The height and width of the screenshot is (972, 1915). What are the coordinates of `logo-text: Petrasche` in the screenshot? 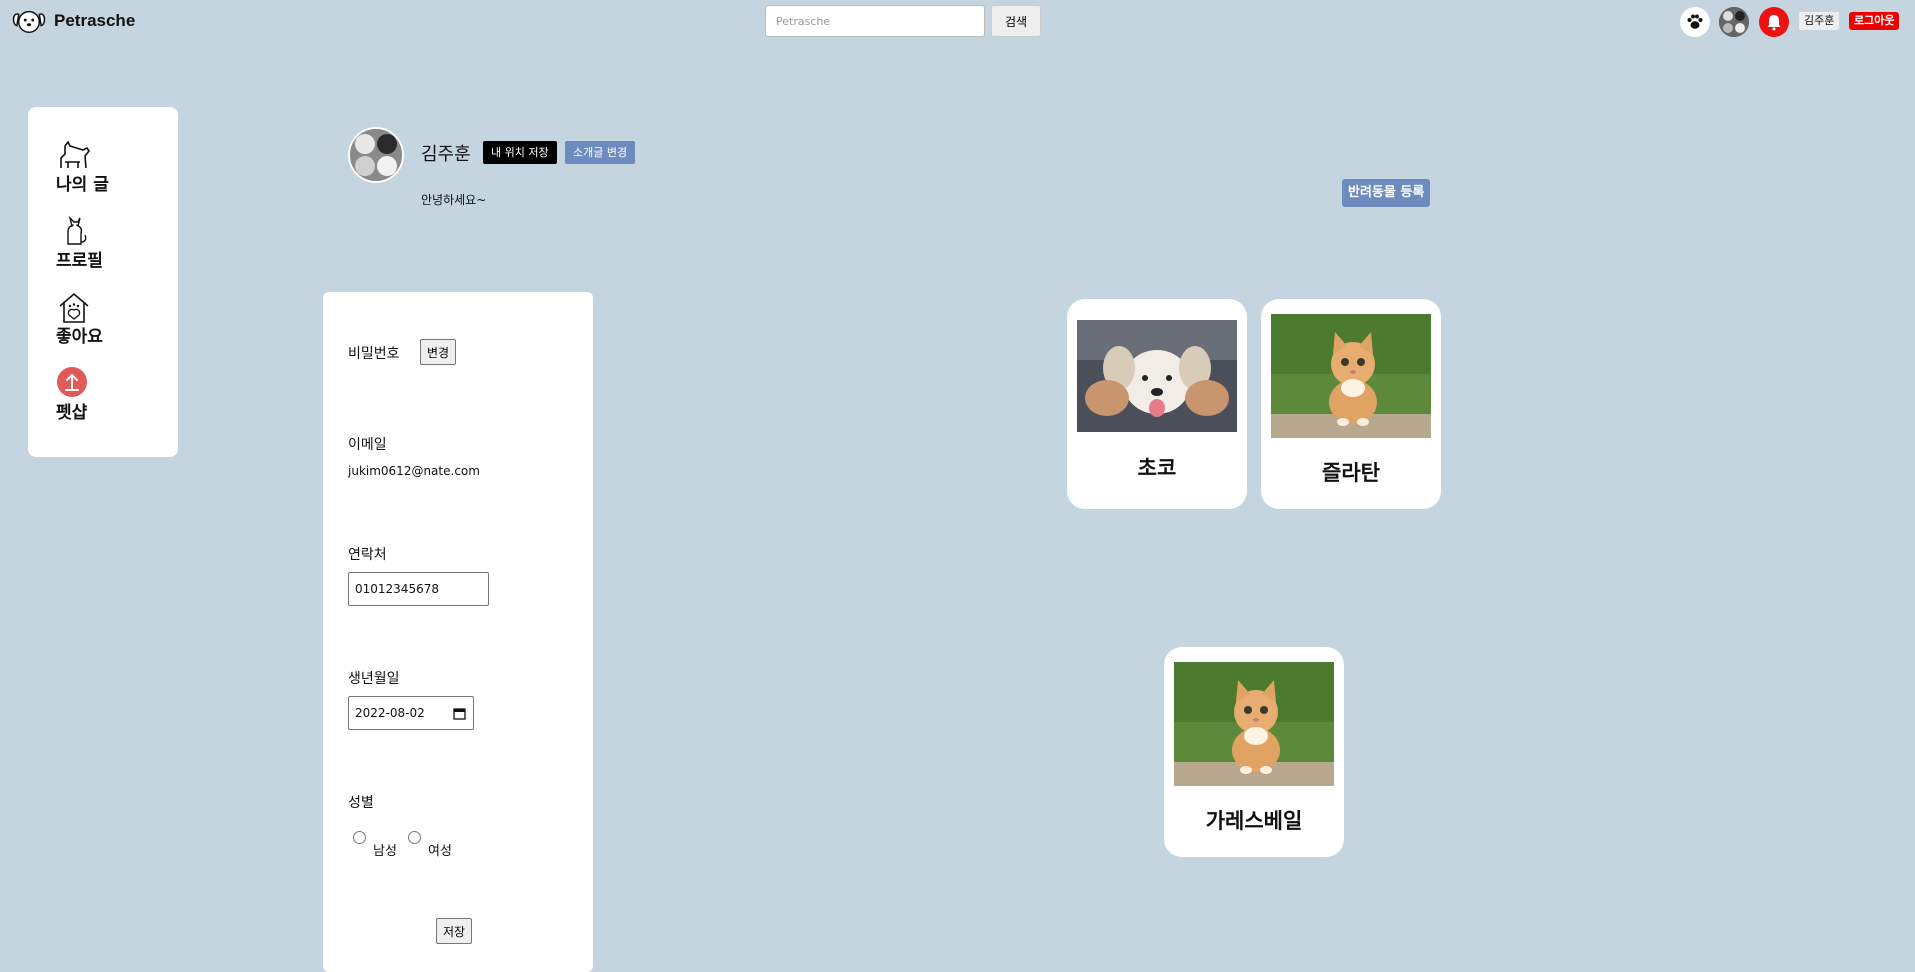 It's located at (95, 20).